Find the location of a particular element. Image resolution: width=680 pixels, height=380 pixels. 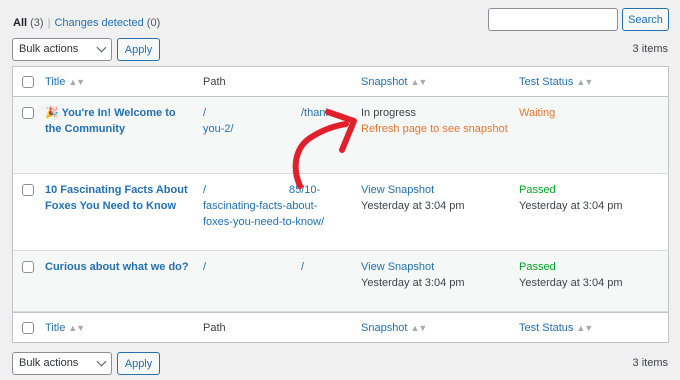

post-title-link: 🎉 You're In! Welcome to the Community is located at coordinates (117, 121).